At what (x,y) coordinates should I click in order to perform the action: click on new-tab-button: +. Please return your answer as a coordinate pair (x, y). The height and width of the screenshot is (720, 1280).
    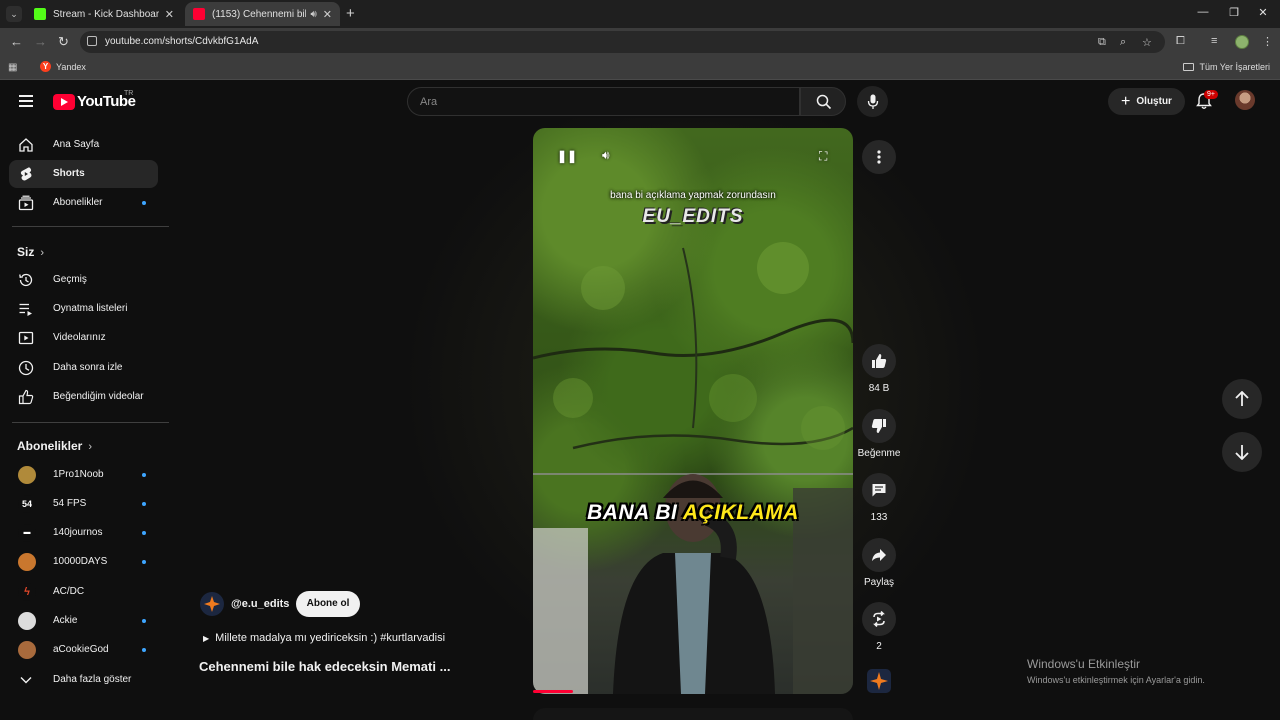
    Looking at the image, I should click on (350, 13).